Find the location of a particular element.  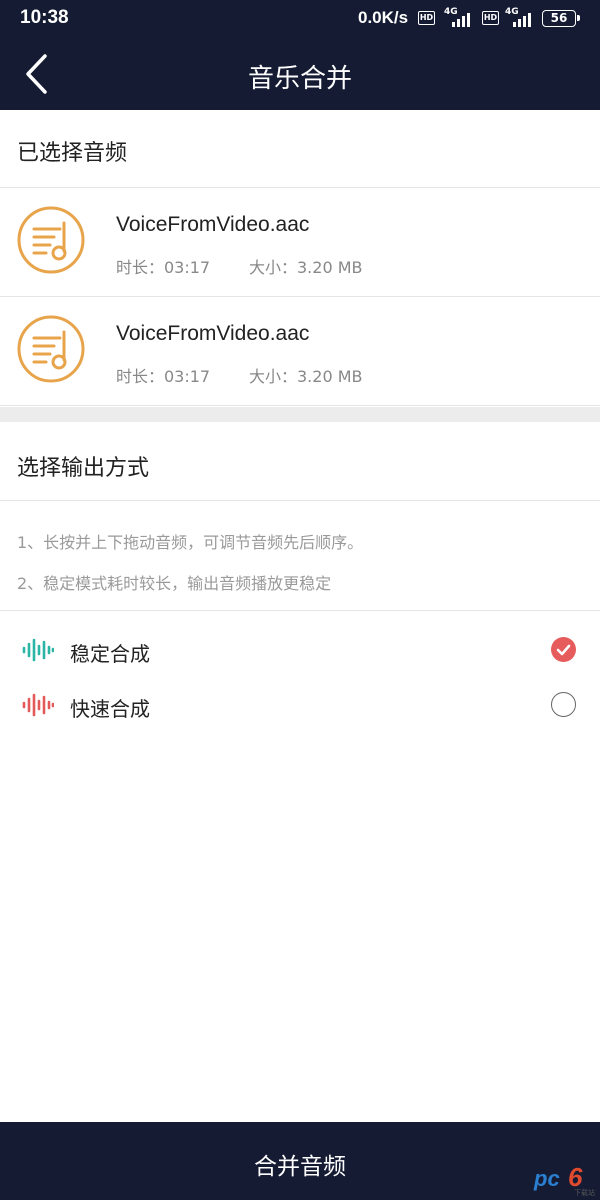

page-title: 音乐合并 is located at coordinates (299, 79).